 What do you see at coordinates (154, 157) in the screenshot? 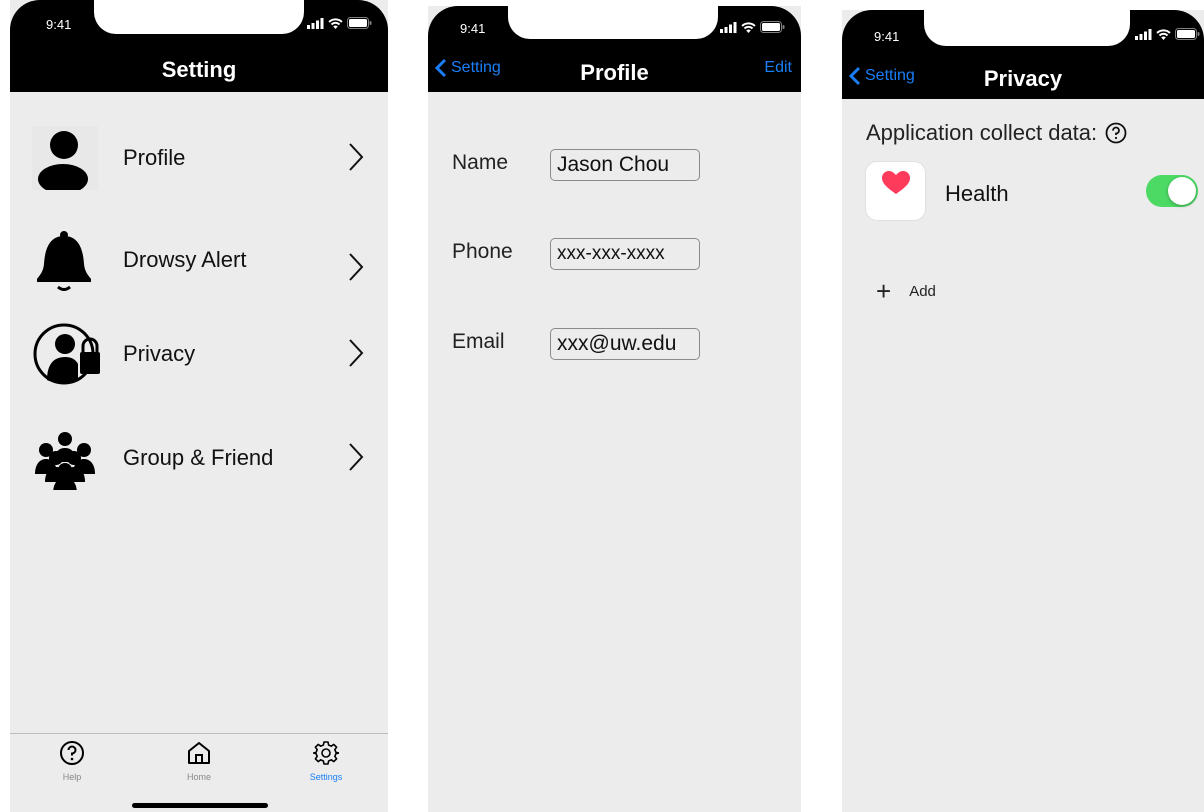
I see `menu-item-label: Profile` at bounding box center [154, 157].